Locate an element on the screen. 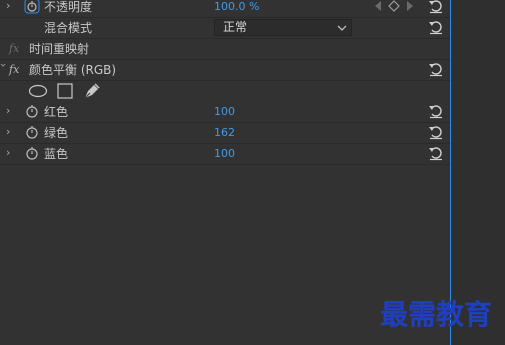  rectangle-mask-icon is located at coordinates (65, 91).